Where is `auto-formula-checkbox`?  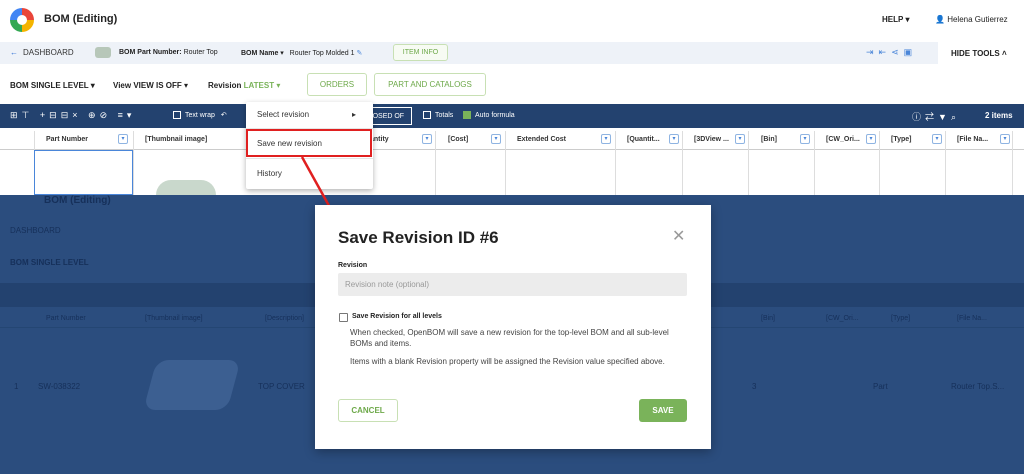
auto-formula-checkbox is located at coordinates (467, 115).